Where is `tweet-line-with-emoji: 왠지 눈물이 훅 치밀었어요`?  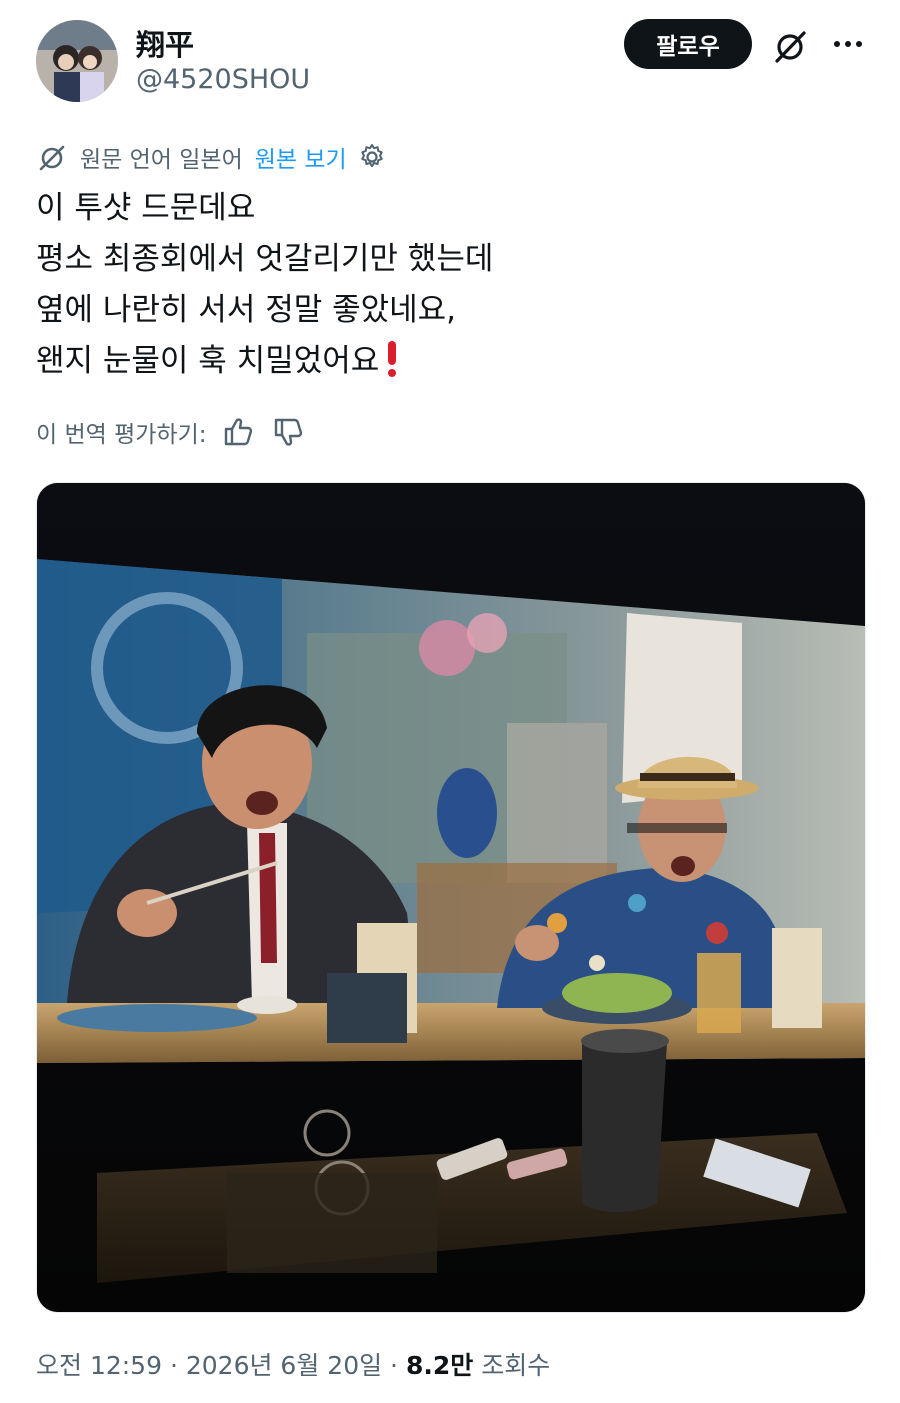
tweet-line-with-emoji: 왠지 눈물이 훅 치밀었어요 is located at coordinates (446, 361).